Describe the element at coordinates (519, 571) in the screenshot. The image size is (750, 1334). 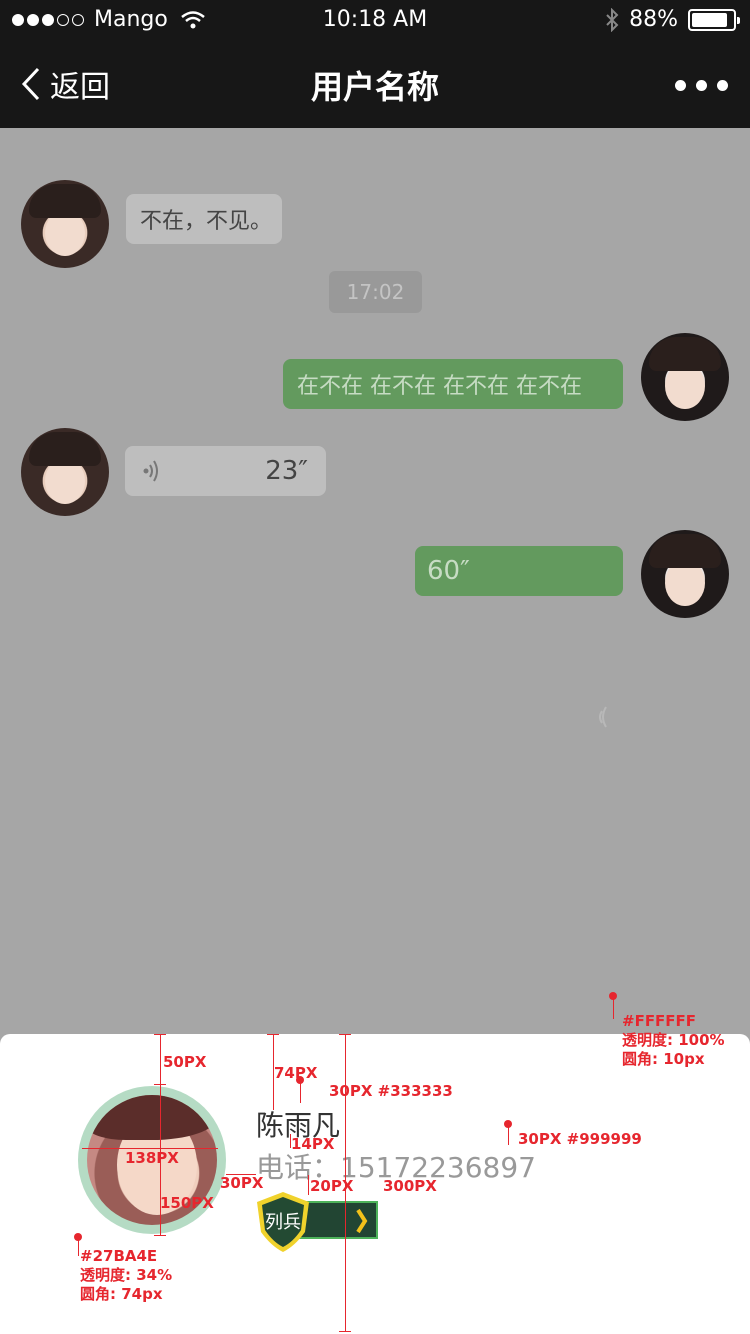
I see `voice-message-outgoing: 60″` at that location.